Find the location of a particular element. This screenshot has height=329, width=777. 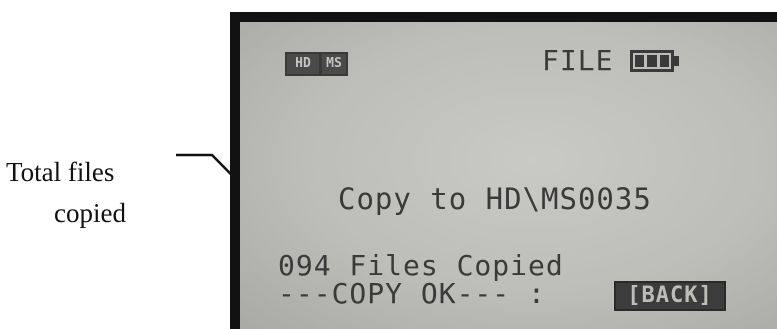

battery-full-icon is located at coordinates (652, 61).